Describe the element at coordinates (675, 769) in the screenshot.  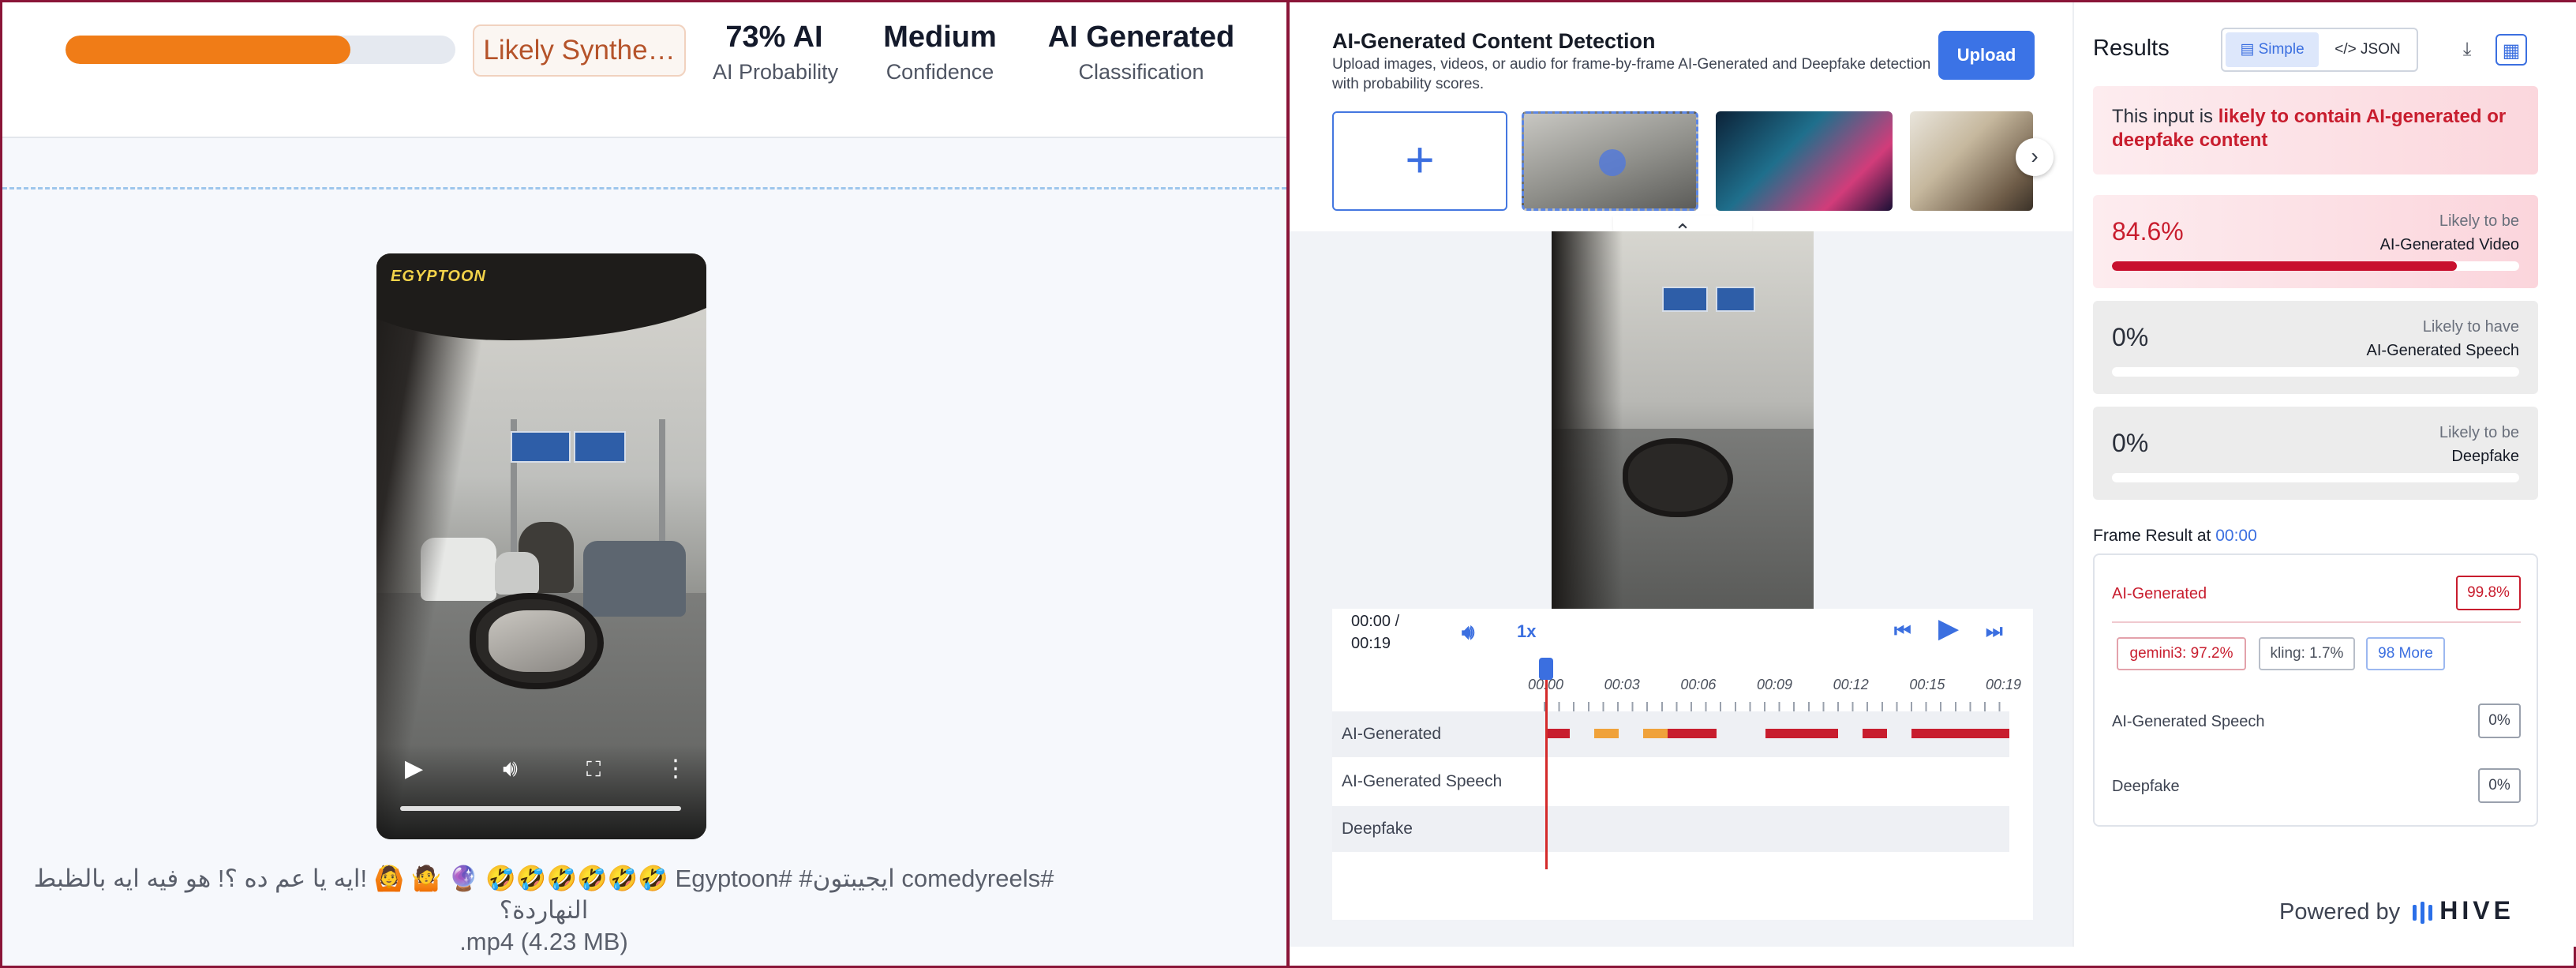
I see `more-options-icon: ⋮` at that location.